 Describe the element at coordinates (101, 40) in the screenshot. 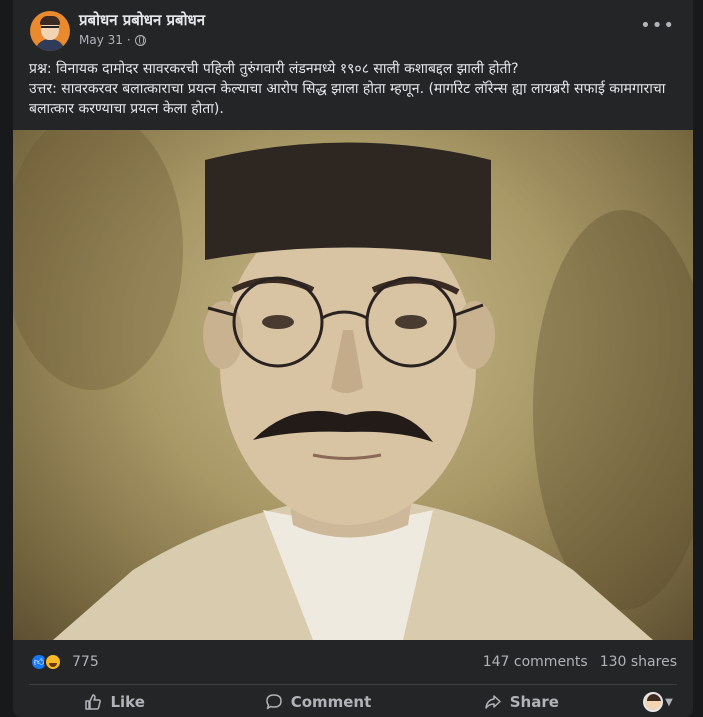

I see `post-date: May 31` at that location.